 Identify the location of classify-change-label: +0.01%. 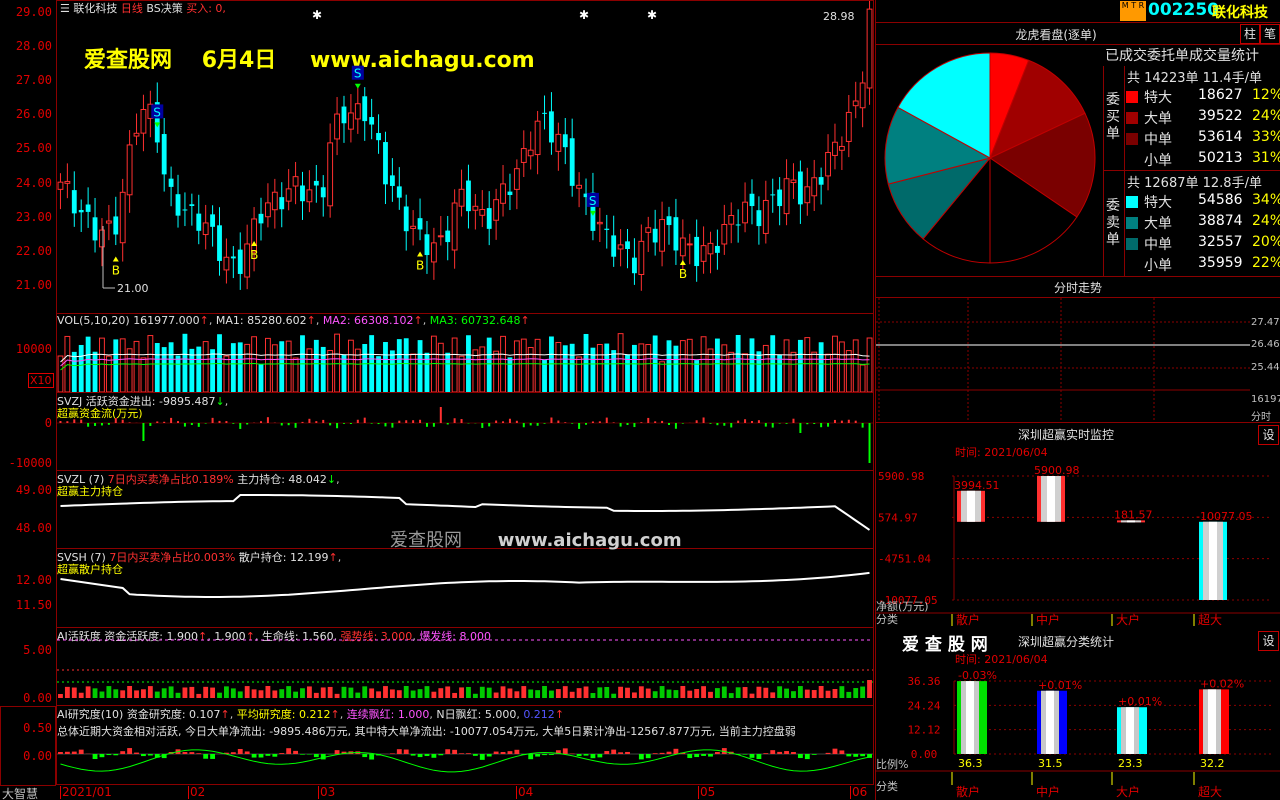
(1140, 701).